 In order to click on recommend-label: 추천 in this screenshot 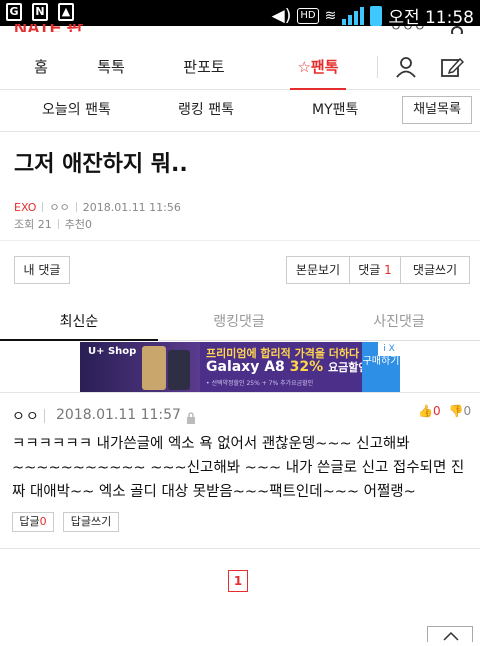, I will do `click(74, 224)`.